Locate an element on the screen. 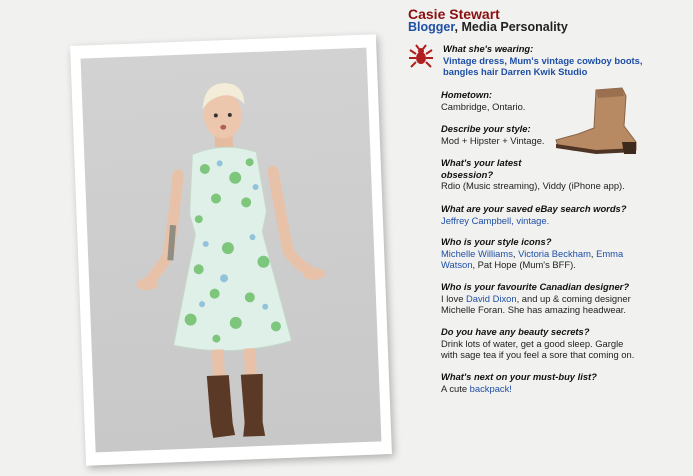 Image resolution: width=693 pixels, height=476 pixels. qa-hometown: Hometown: Cambridge, Ontario. is located at coordinates (498, 100).